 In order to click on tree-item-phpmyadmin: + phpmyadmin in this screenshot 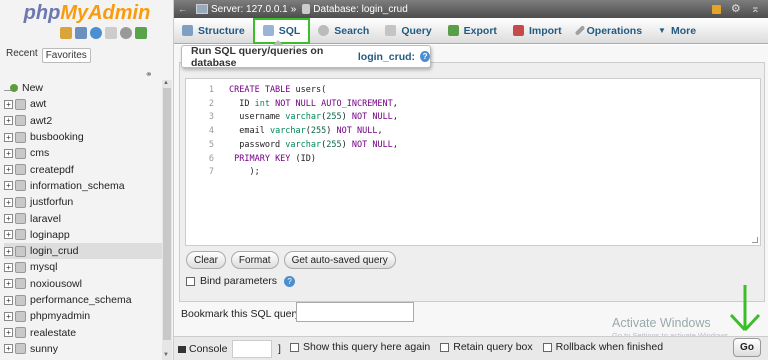, I will do `click(84, 316)`.